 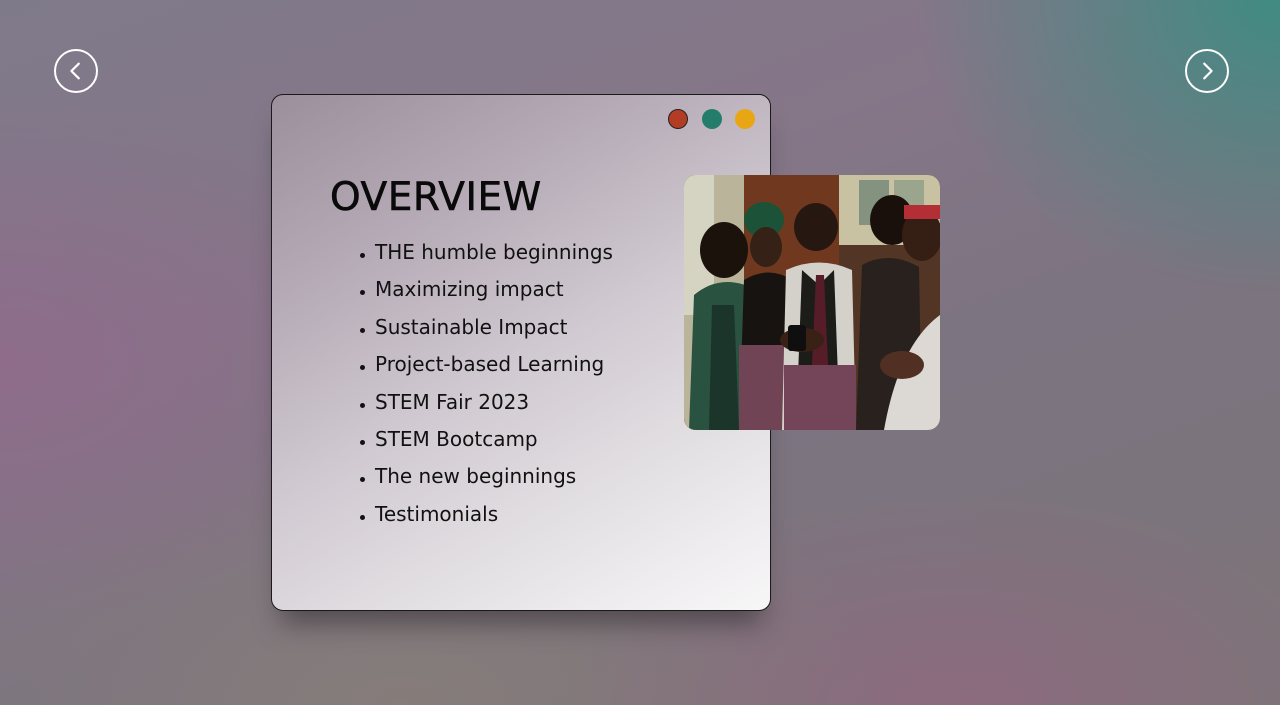 I want to click on chevron-right-icon, so click(x=1208, y=71).